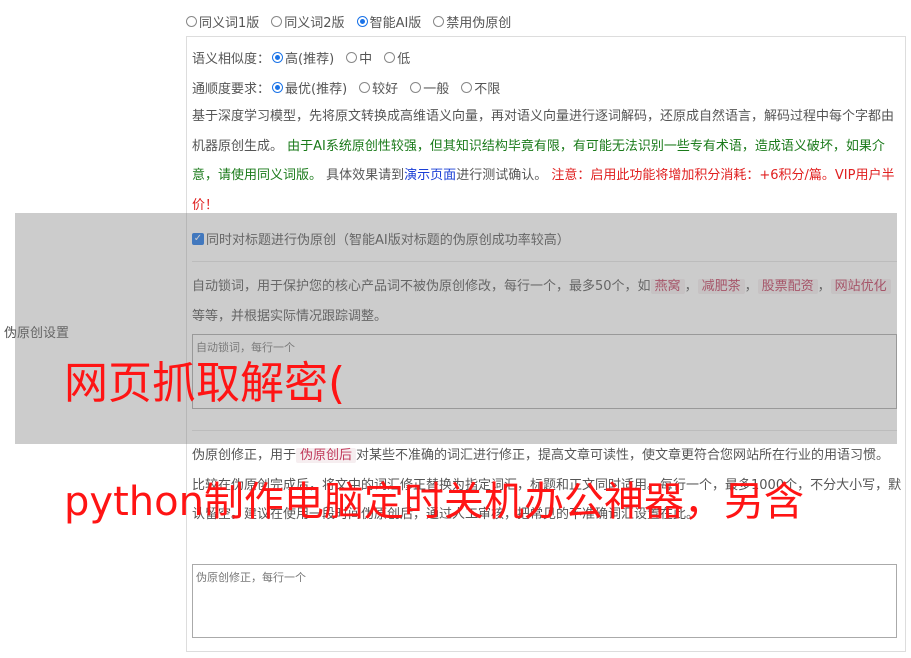  What do you see at coordinates (544, 601) in the screenshot?
I see `correction-textarea: 伪原创修正，每行一个` at bounding box center [544, 601].